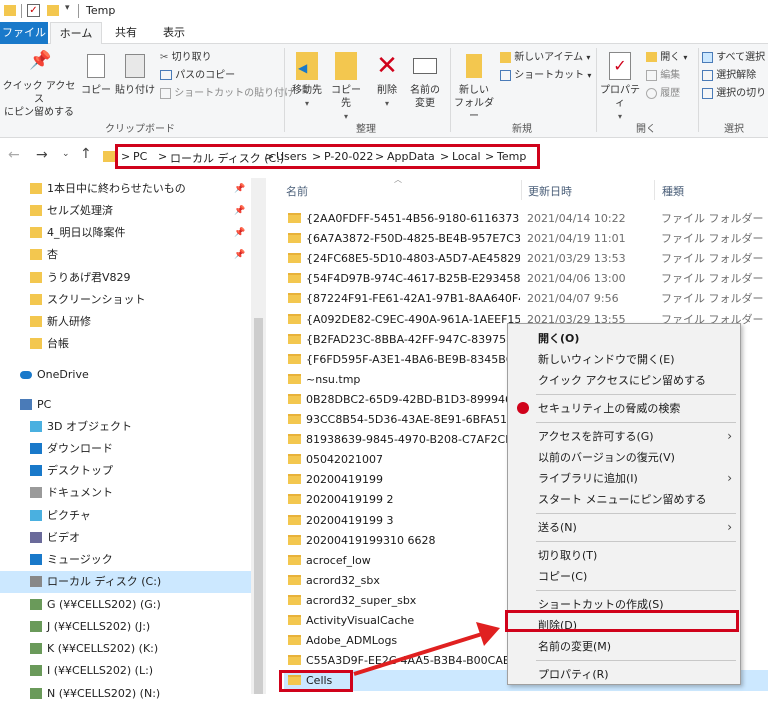 The height and width of the screenshot is (705, 768). Describe the element at coordinates (425, 81) in the screenshot. I see `rename-button: 名前の 変更` at that location.